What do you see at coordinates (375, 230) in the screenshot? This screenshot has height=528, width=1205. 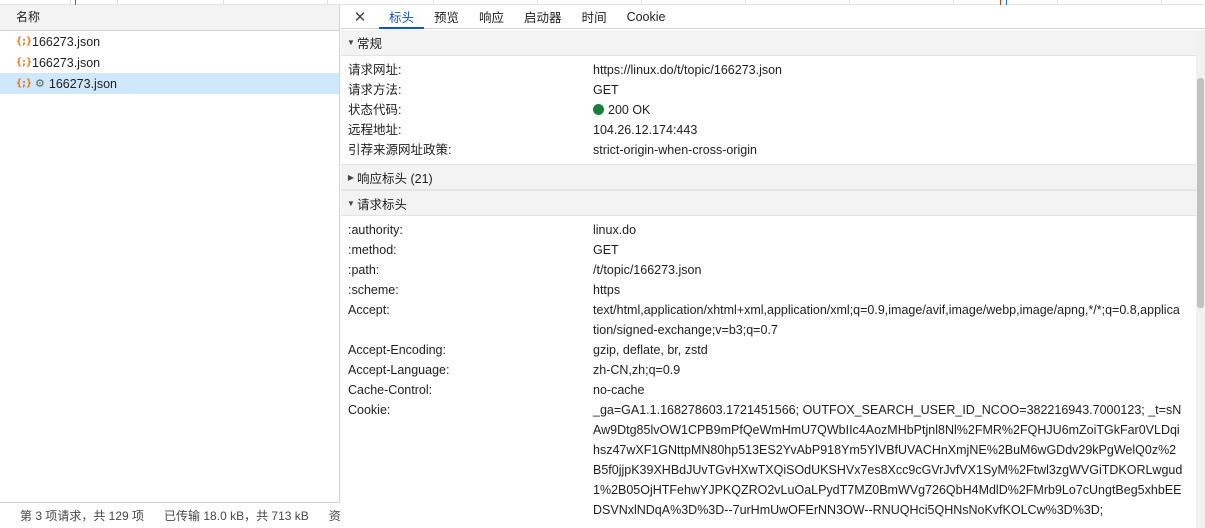 I see `header-key: :authority:` at bounding box center [375, 230].